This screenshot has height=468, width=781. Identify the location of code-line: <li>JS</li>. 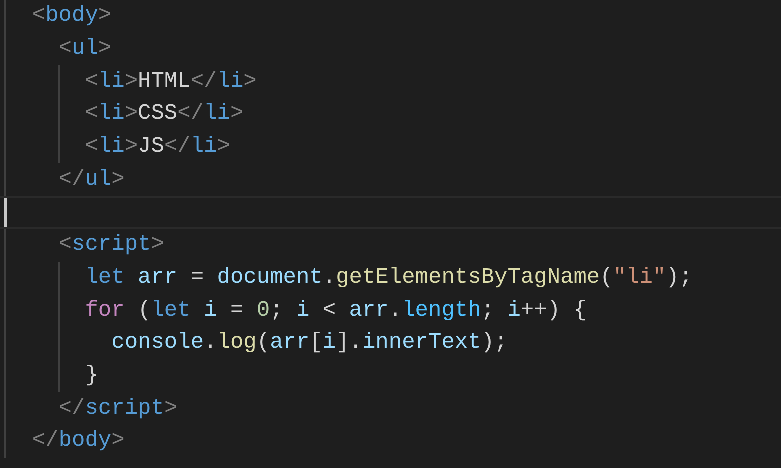
(157, 147).